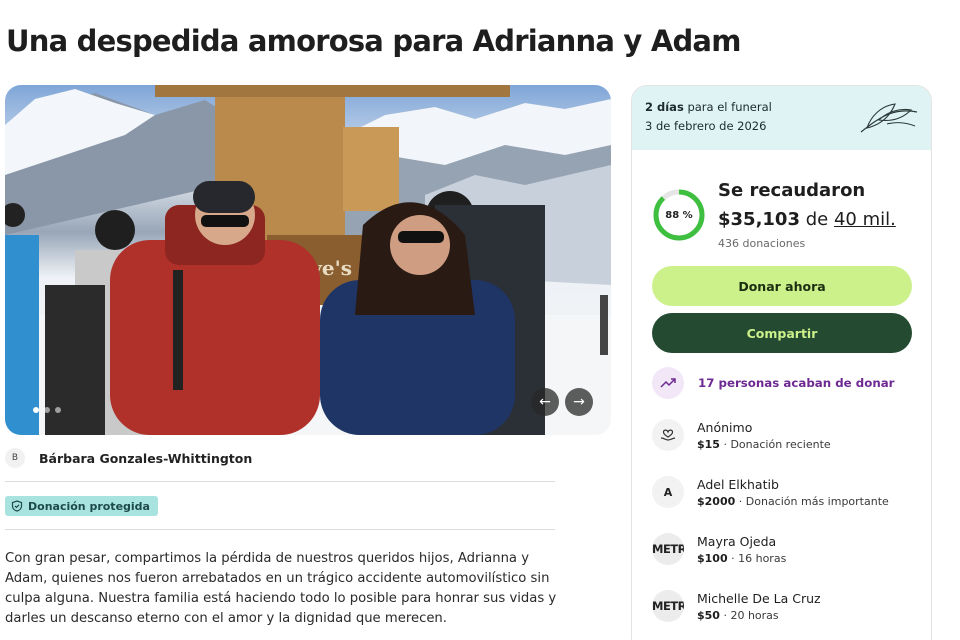 Image resolution: width=960 pixels, height=640 pixels. Describe the element at coordinates (782, 333) in the screenshot. I see `share-button: Compartir` at that location.